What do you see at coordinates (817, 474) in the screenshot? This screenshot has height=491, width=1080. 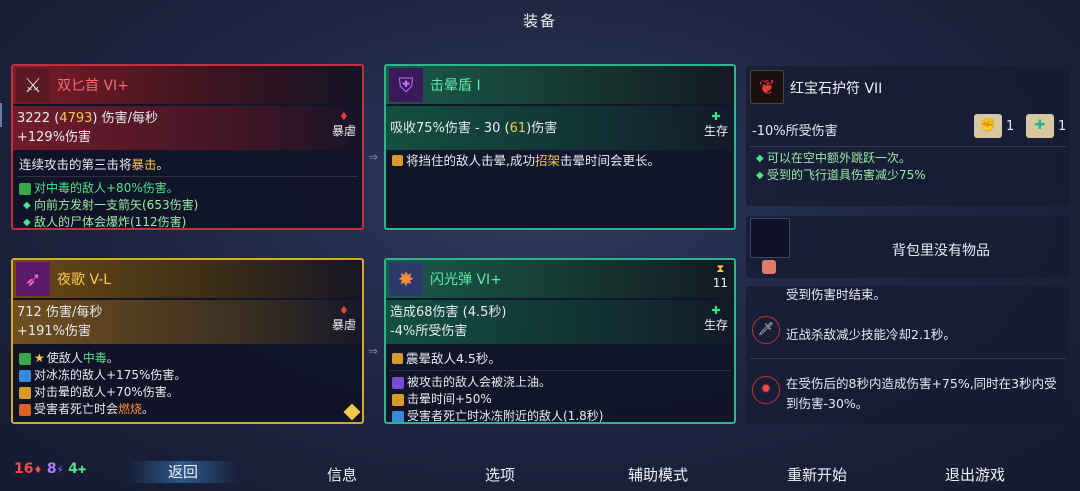 I see `restart-button: 重新开始` at bounding box center [817, 474].